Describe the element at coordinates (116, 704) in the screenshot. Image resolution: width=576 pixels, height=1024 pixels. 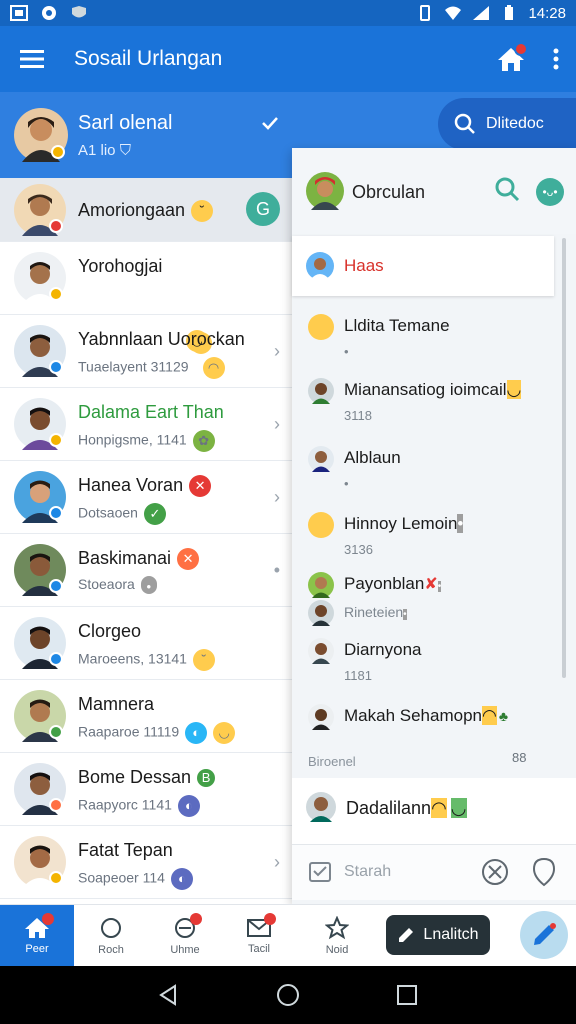
I see `contact-name: Mamnera` at that location.